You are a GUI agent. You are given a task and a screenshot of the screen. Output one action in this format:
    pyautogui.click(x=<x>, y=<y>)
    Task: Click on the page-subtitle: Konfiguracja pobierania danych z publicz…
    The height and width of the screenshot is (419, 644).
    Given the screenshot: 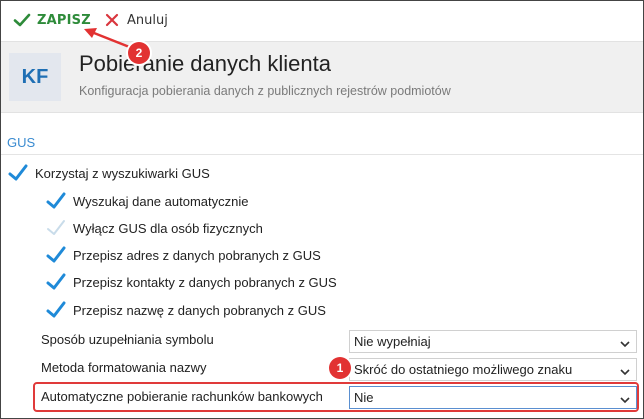 What is the action you would take?
    pyautogui.click(x=265, y=91)
    